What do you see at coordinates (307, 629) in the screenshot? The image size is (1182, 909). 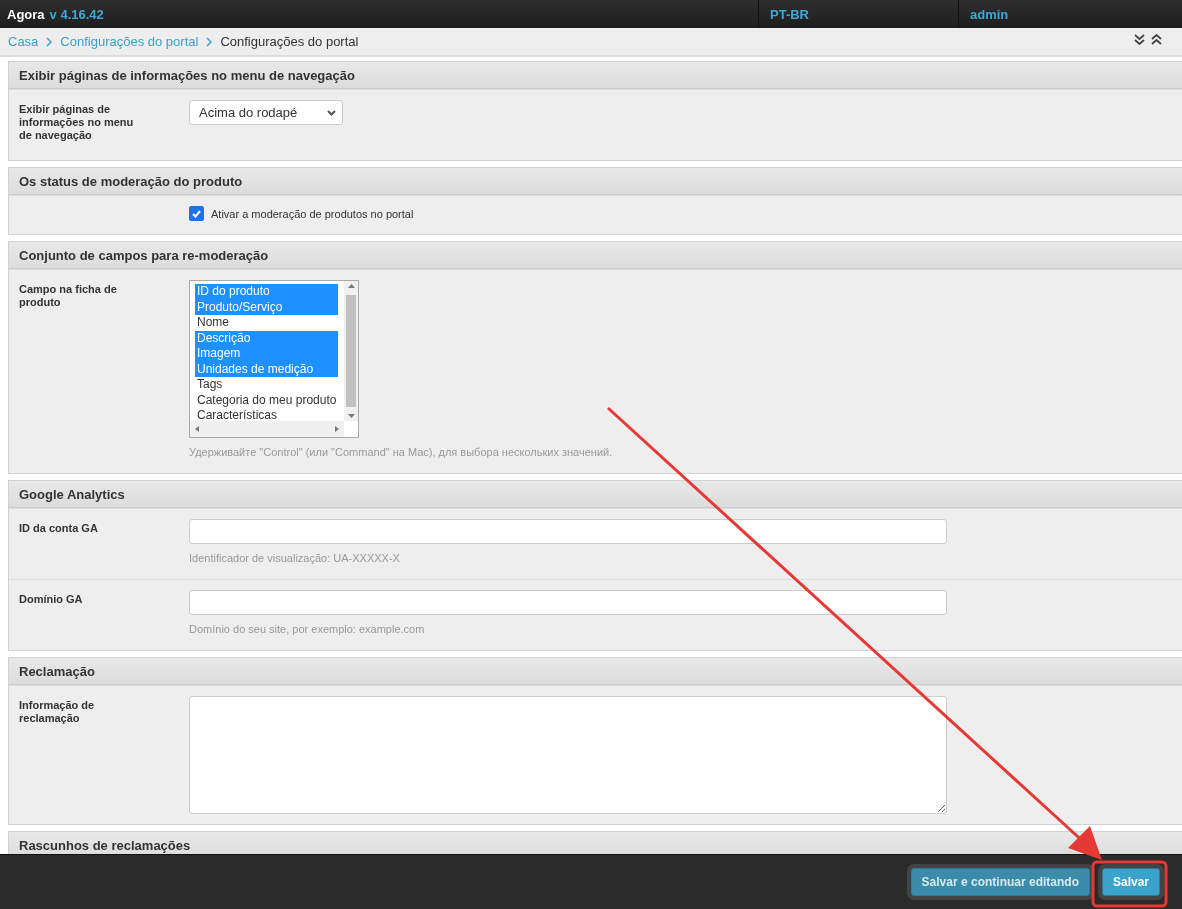 I see `help-text: Domínio do seu site, por exemplo: example.com` at bounding box center [307, 629].